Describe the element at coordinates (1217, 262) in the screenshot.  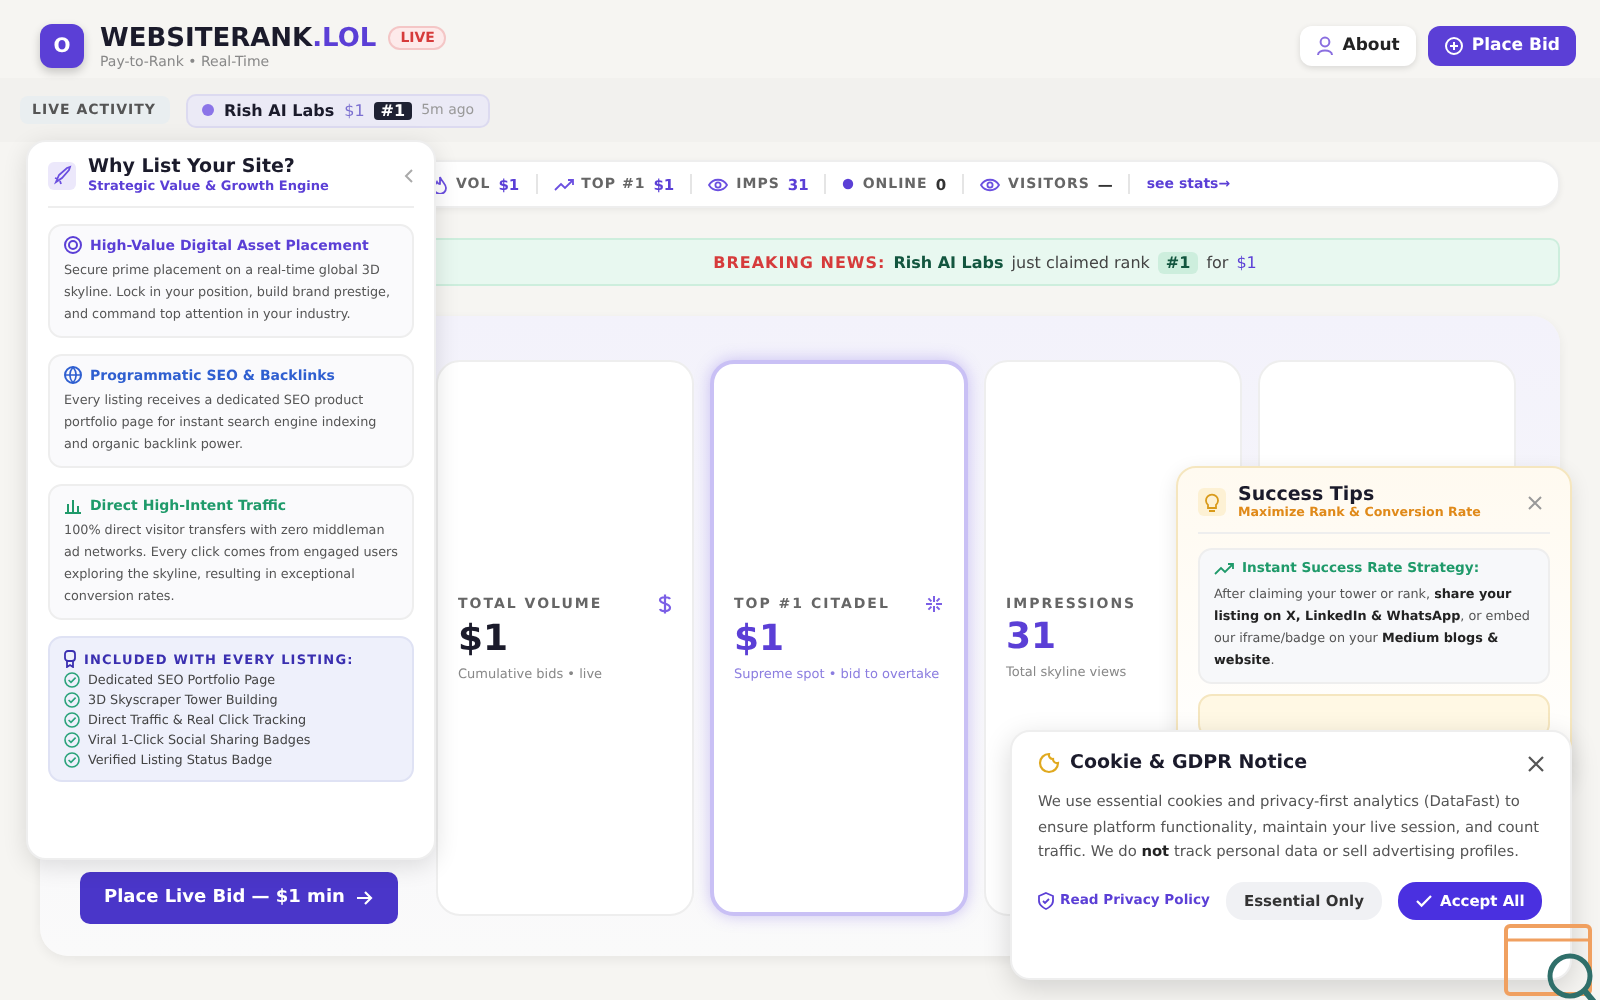
I see `news-text: for` at that location.